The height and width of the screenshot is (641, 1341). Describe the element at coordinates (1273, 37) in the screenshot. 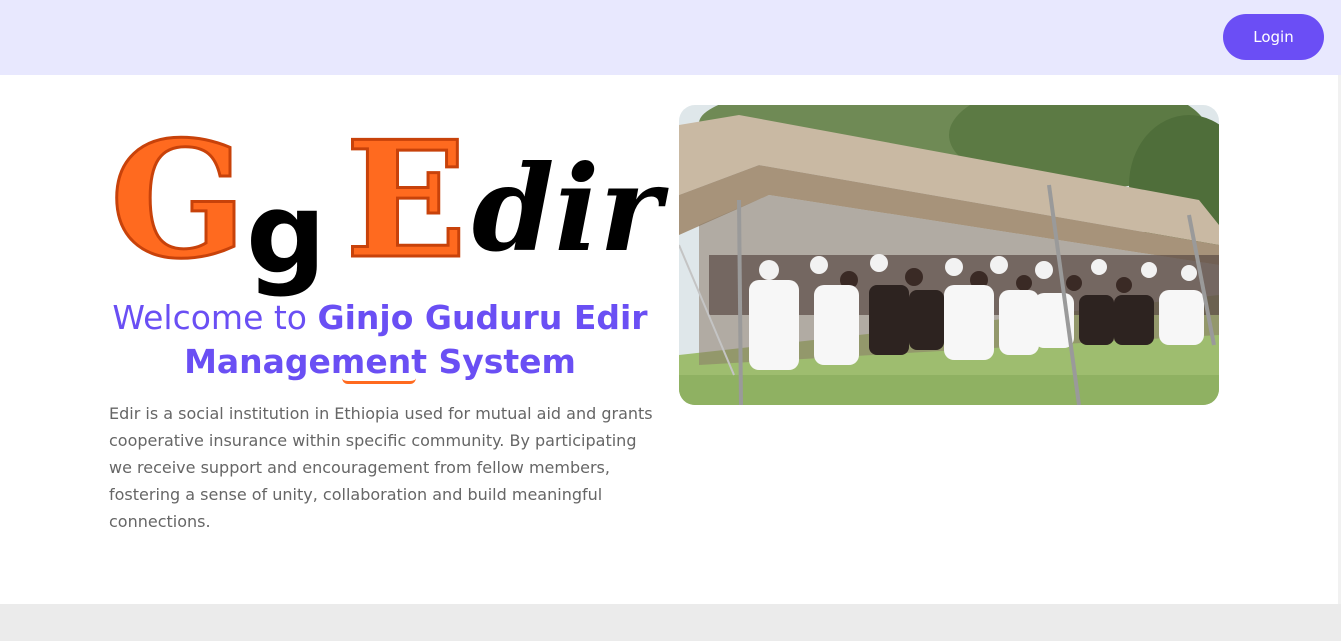

I see `login-button: Login` at that location.